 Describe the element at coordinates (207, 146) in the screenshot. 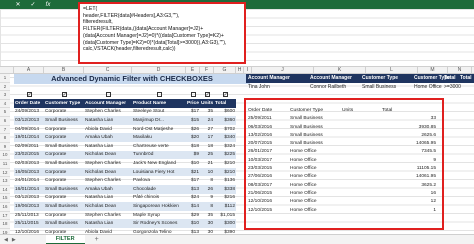

I see `table-cell: 18` at that location.